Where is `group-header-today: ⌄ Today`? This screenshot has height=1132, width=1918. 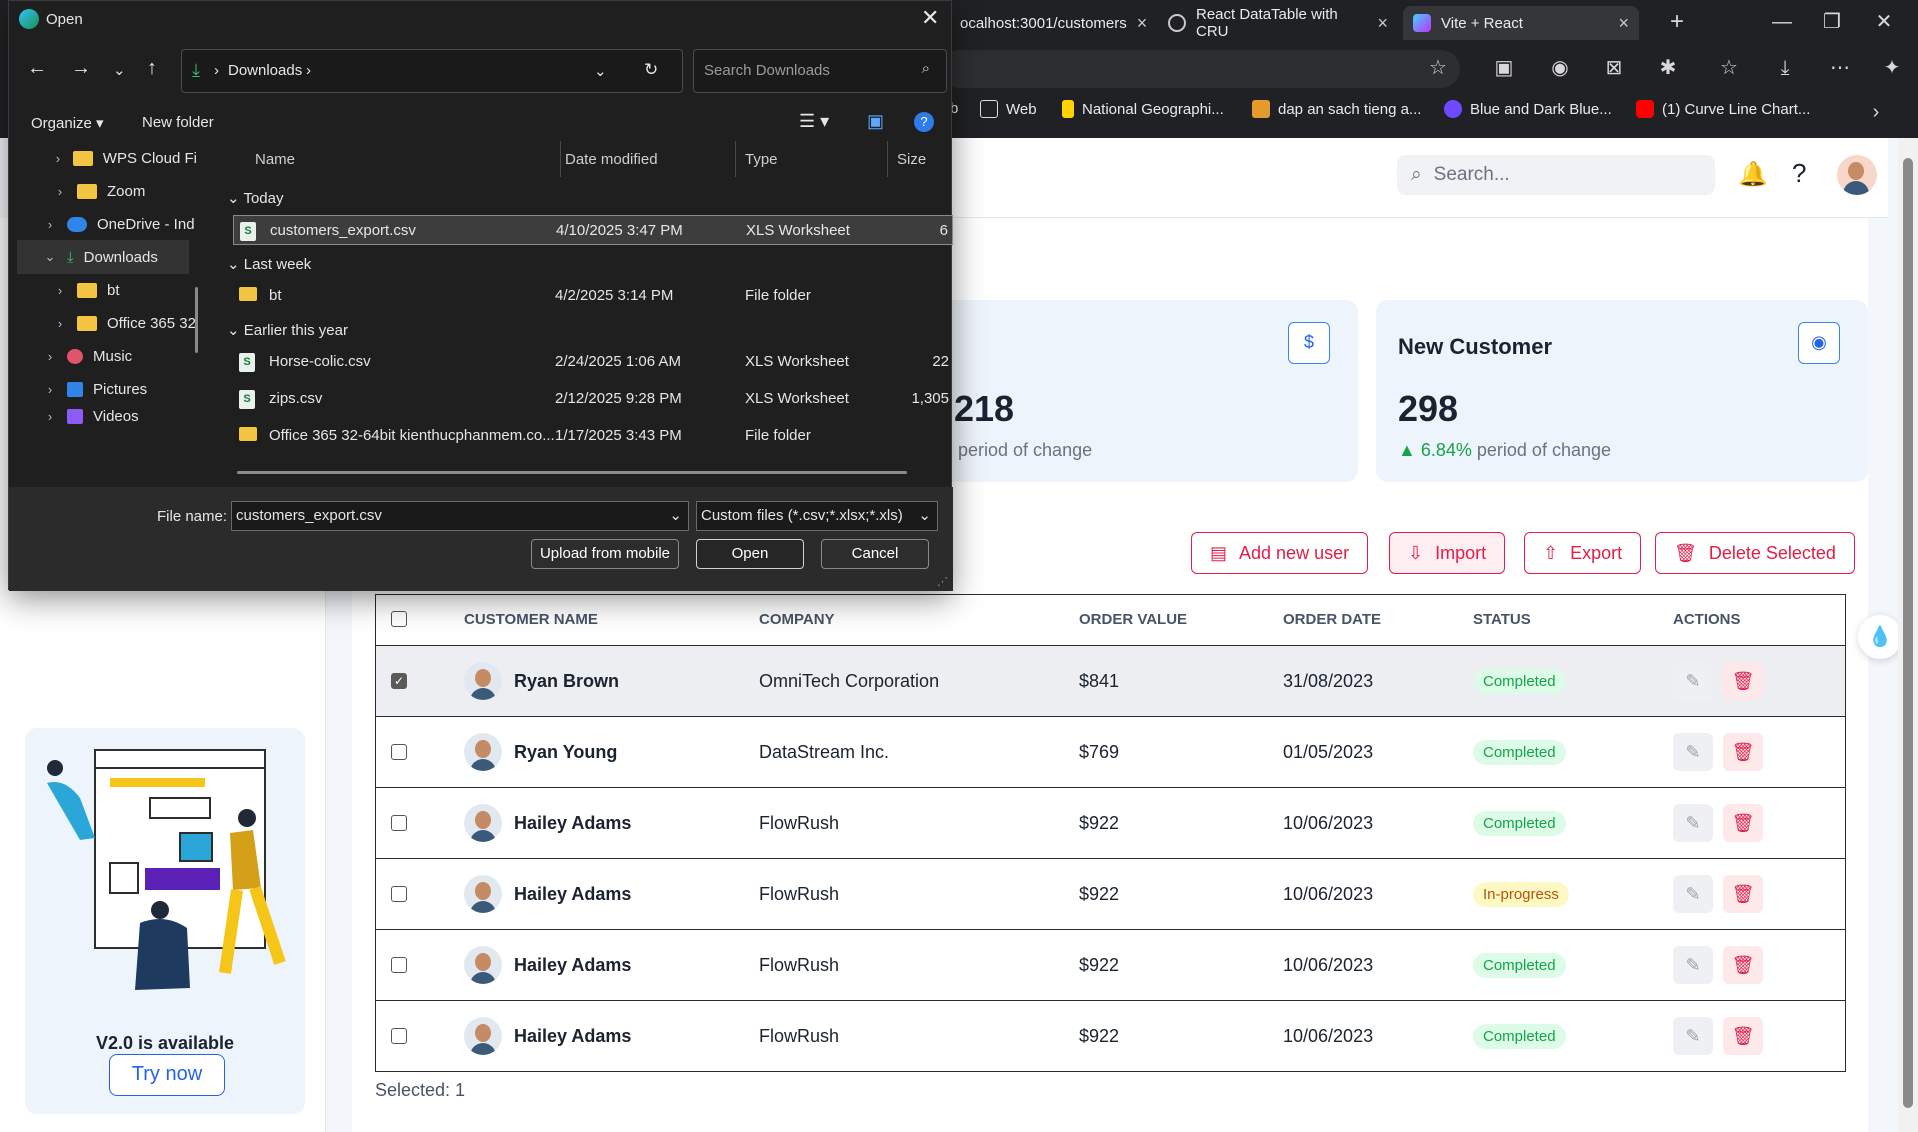 group-header-today: ⌄ Today is located at coordinates (255, 198).